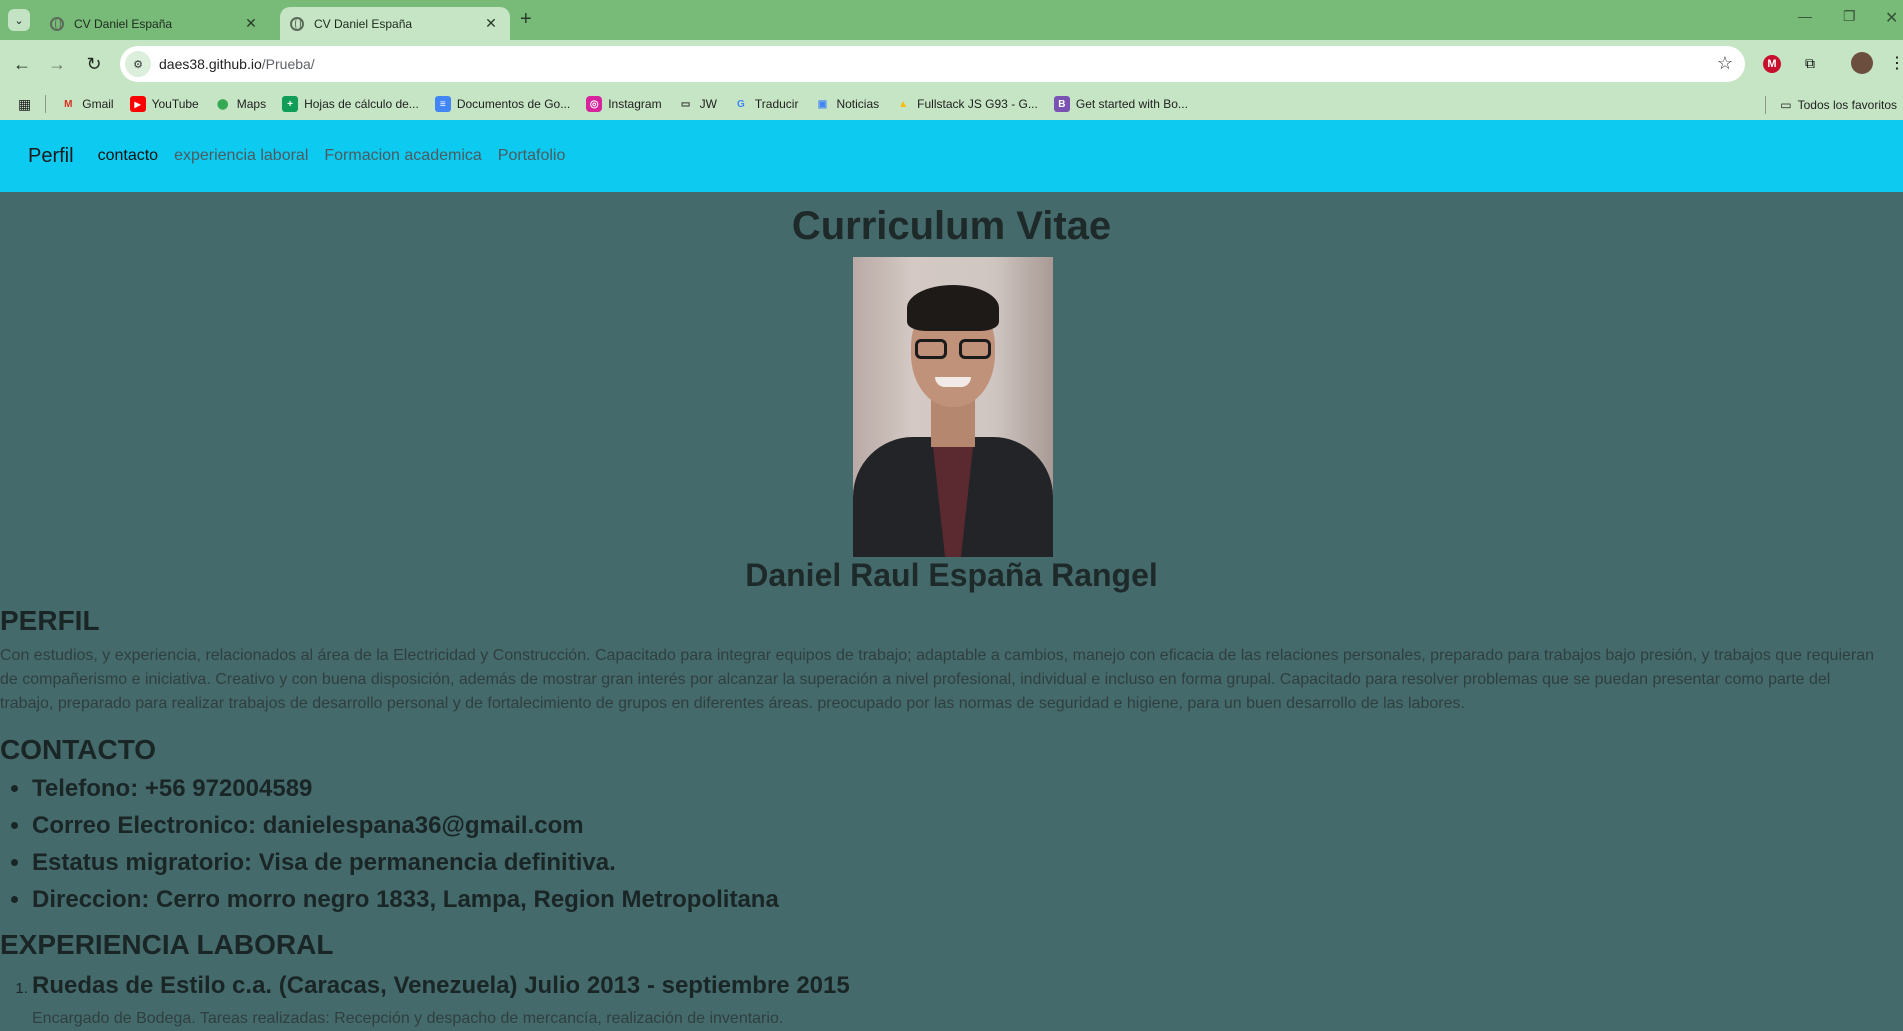  What do you see at coordinates (402, 156) in the screenshot?
I see `nav-link-formacion: Formacion academica` at bounding box center [402, 156].